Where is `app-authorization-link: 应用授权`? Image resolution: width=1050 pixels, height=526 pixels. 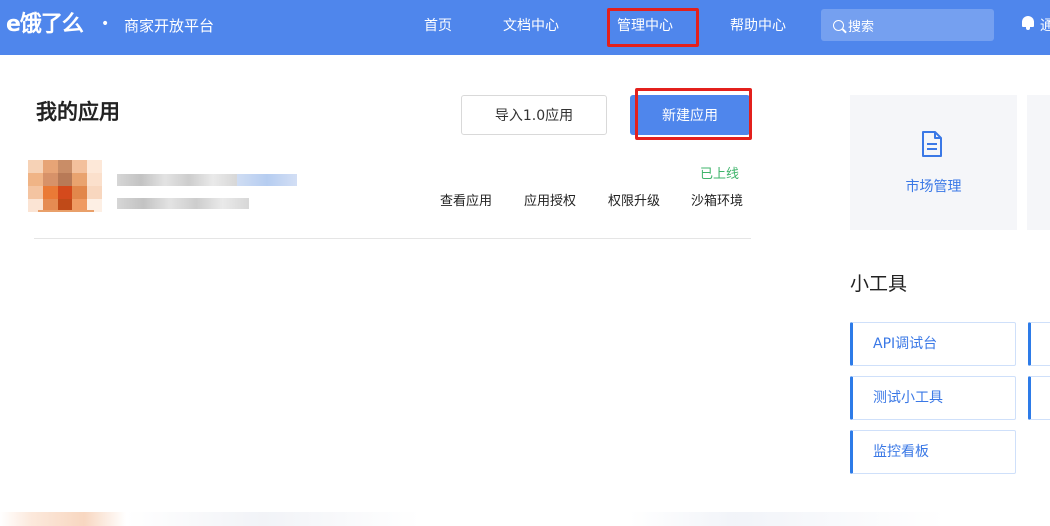 app-authorization-link: 应用授权 is located at coordinates (550, 202).